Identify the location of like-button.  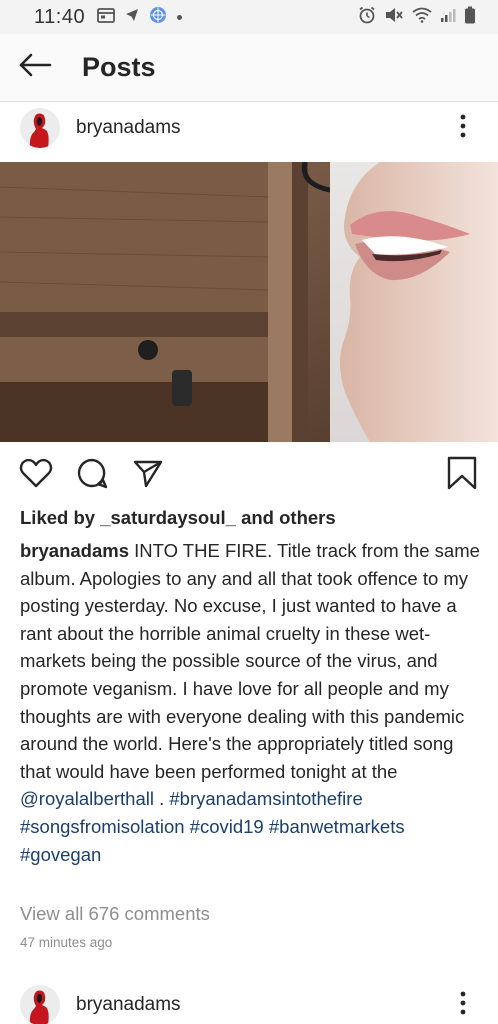
(36, 475).